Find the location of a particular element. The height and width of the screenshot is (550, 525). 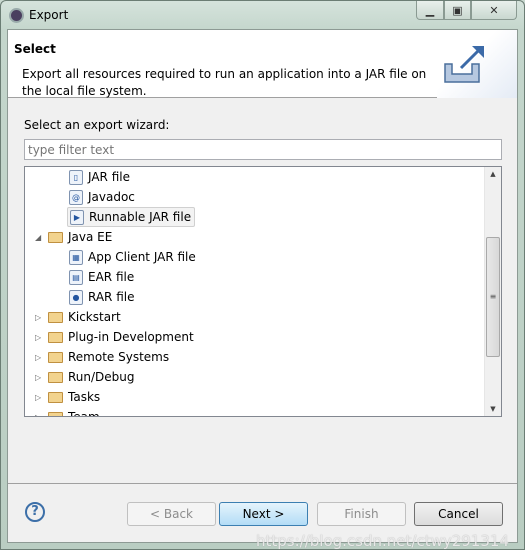

tree-item: ▷ Run/Debug is located at coordinates (85, 377).